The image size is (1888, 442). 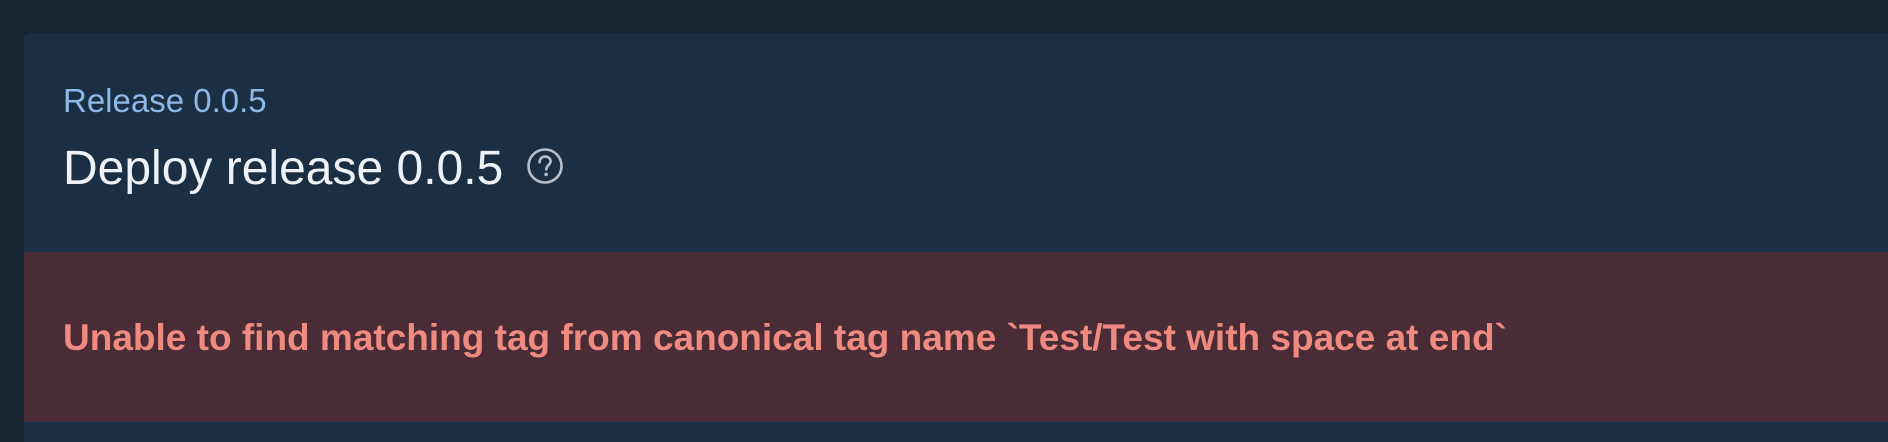 I want to click on help-icon, so click(x=545, y=166).